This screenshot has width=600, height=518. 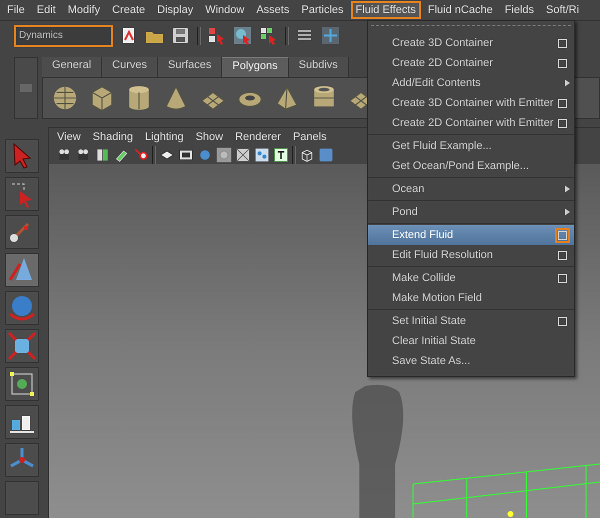 What do you see at coordinates (128, 10) in the screenshot?
I see `menu-item: Create` at bounding box center [128, 10].